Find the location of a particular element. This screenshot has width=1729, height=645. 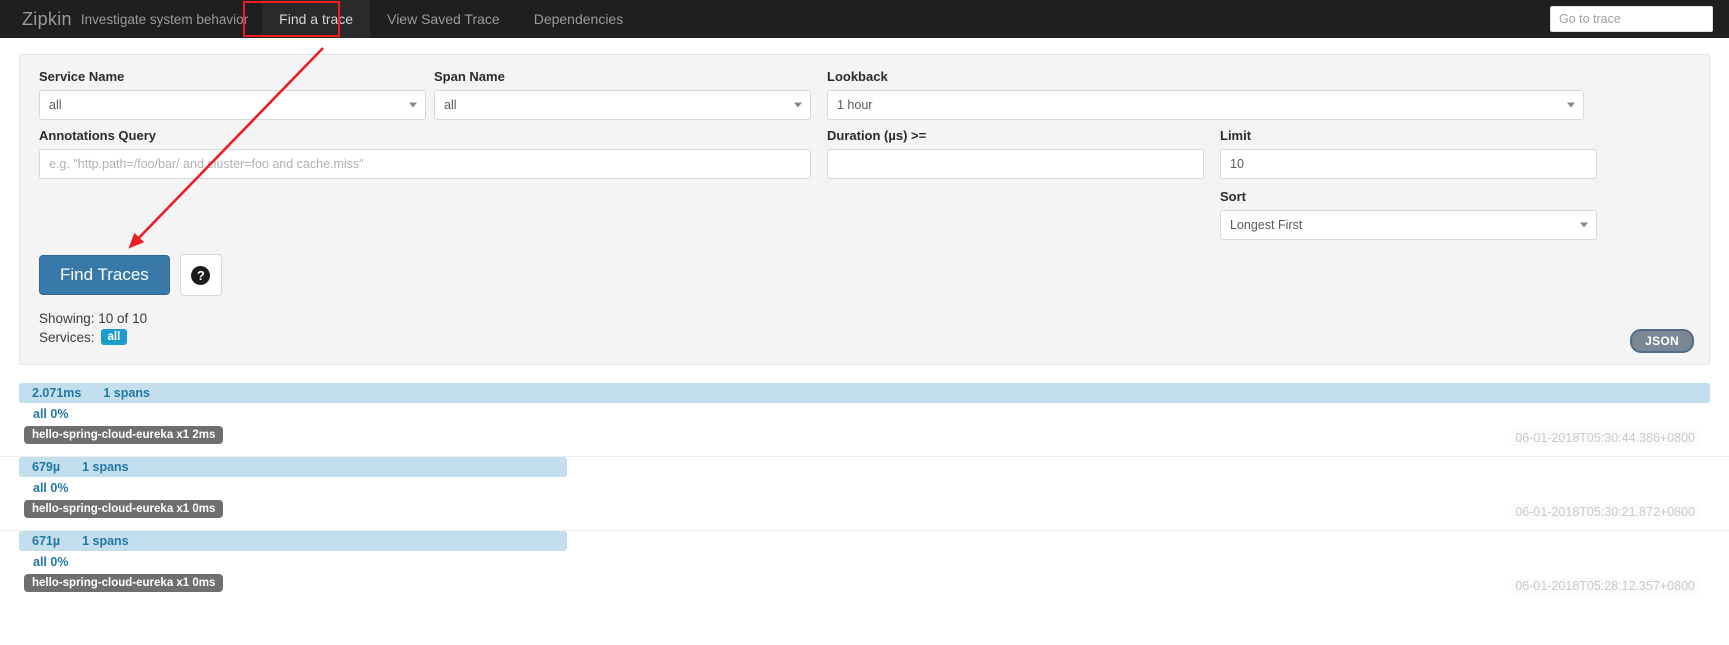

service-name-select-wrap is located at coordinates (232, 105).